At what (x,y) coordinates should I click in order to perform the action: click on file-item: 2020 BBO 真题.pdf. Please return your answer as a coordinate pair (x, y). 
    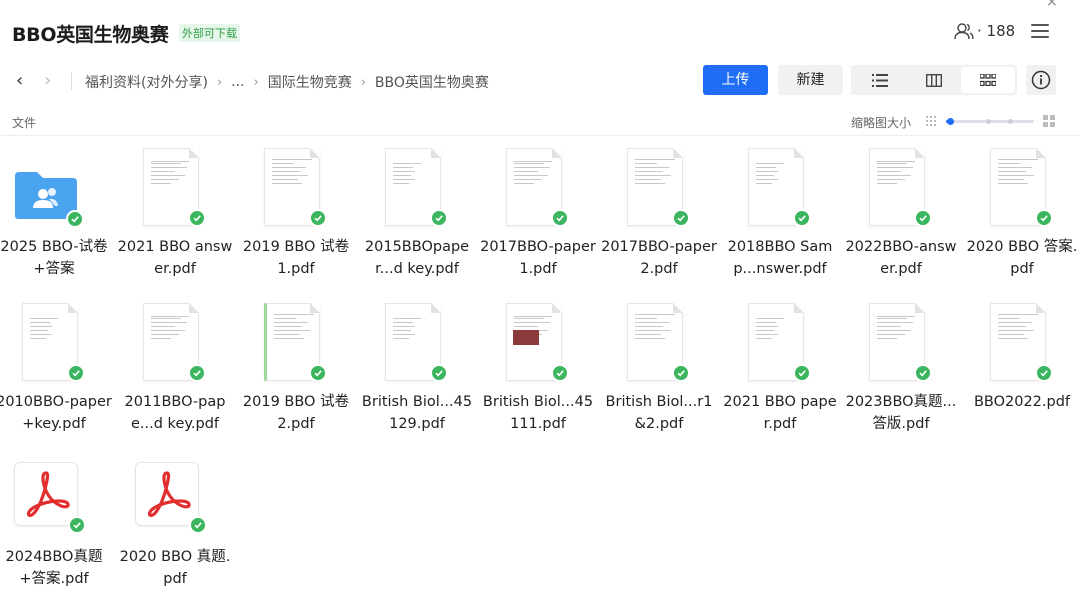
    Looking at the image, I should click on (175, 521).